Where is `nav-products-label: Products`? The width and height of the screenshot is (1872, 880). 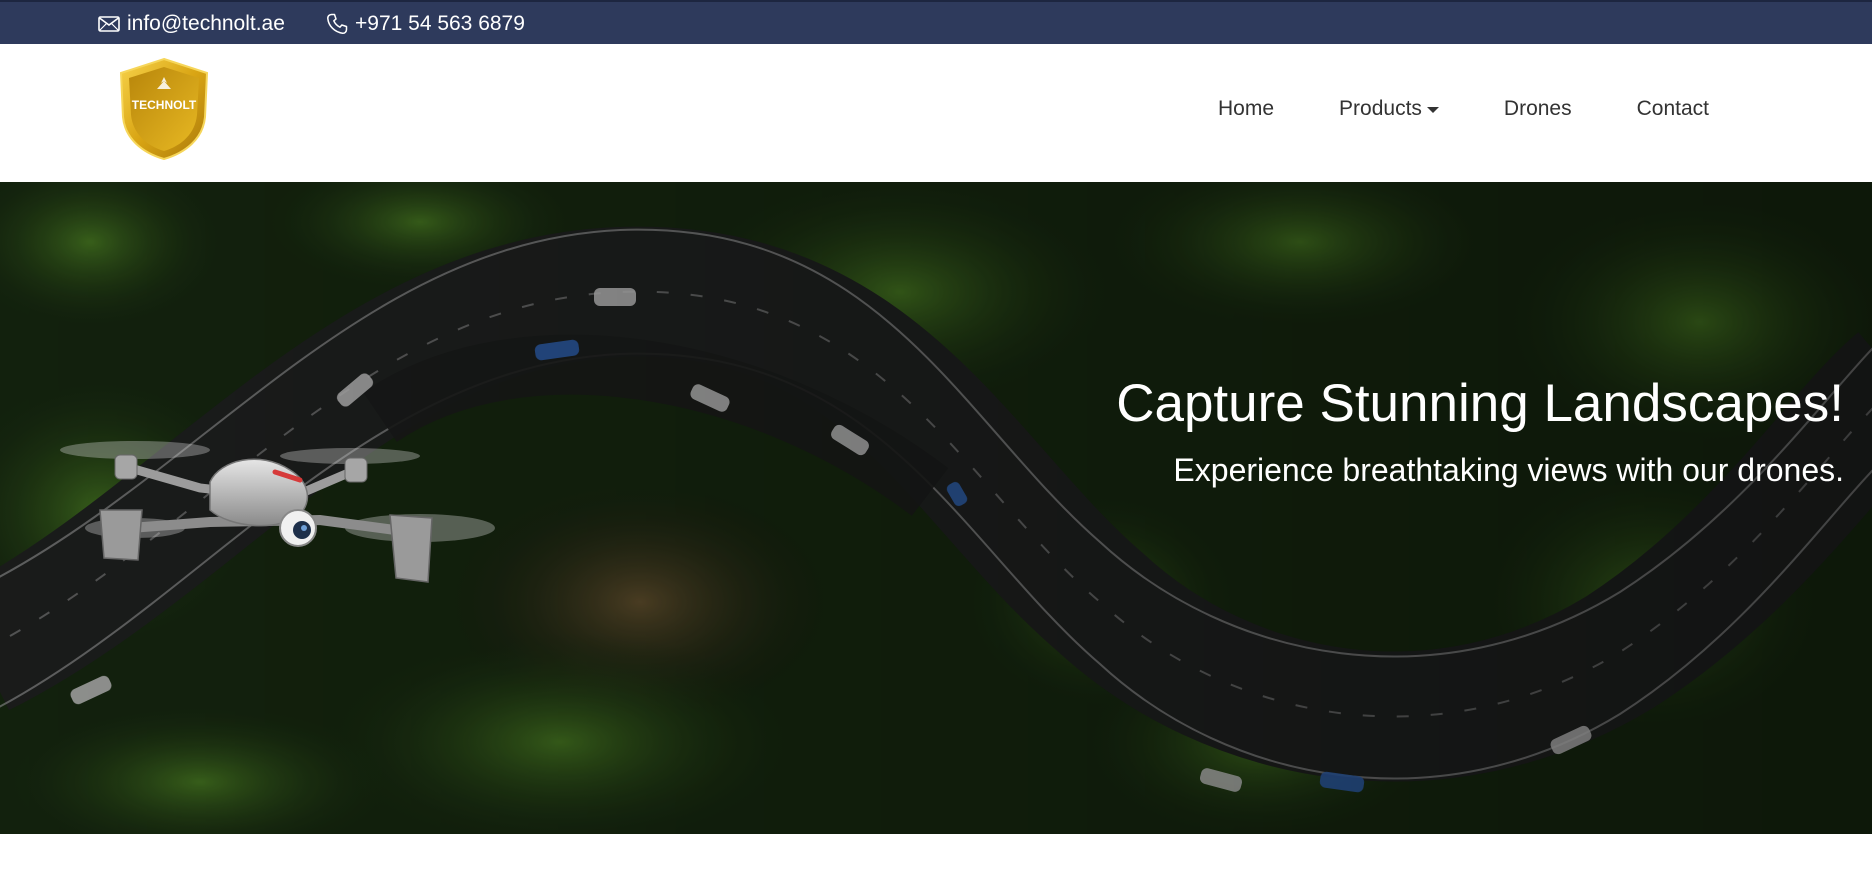
nav-products-label: Products is located at coordinates (1380, 108).